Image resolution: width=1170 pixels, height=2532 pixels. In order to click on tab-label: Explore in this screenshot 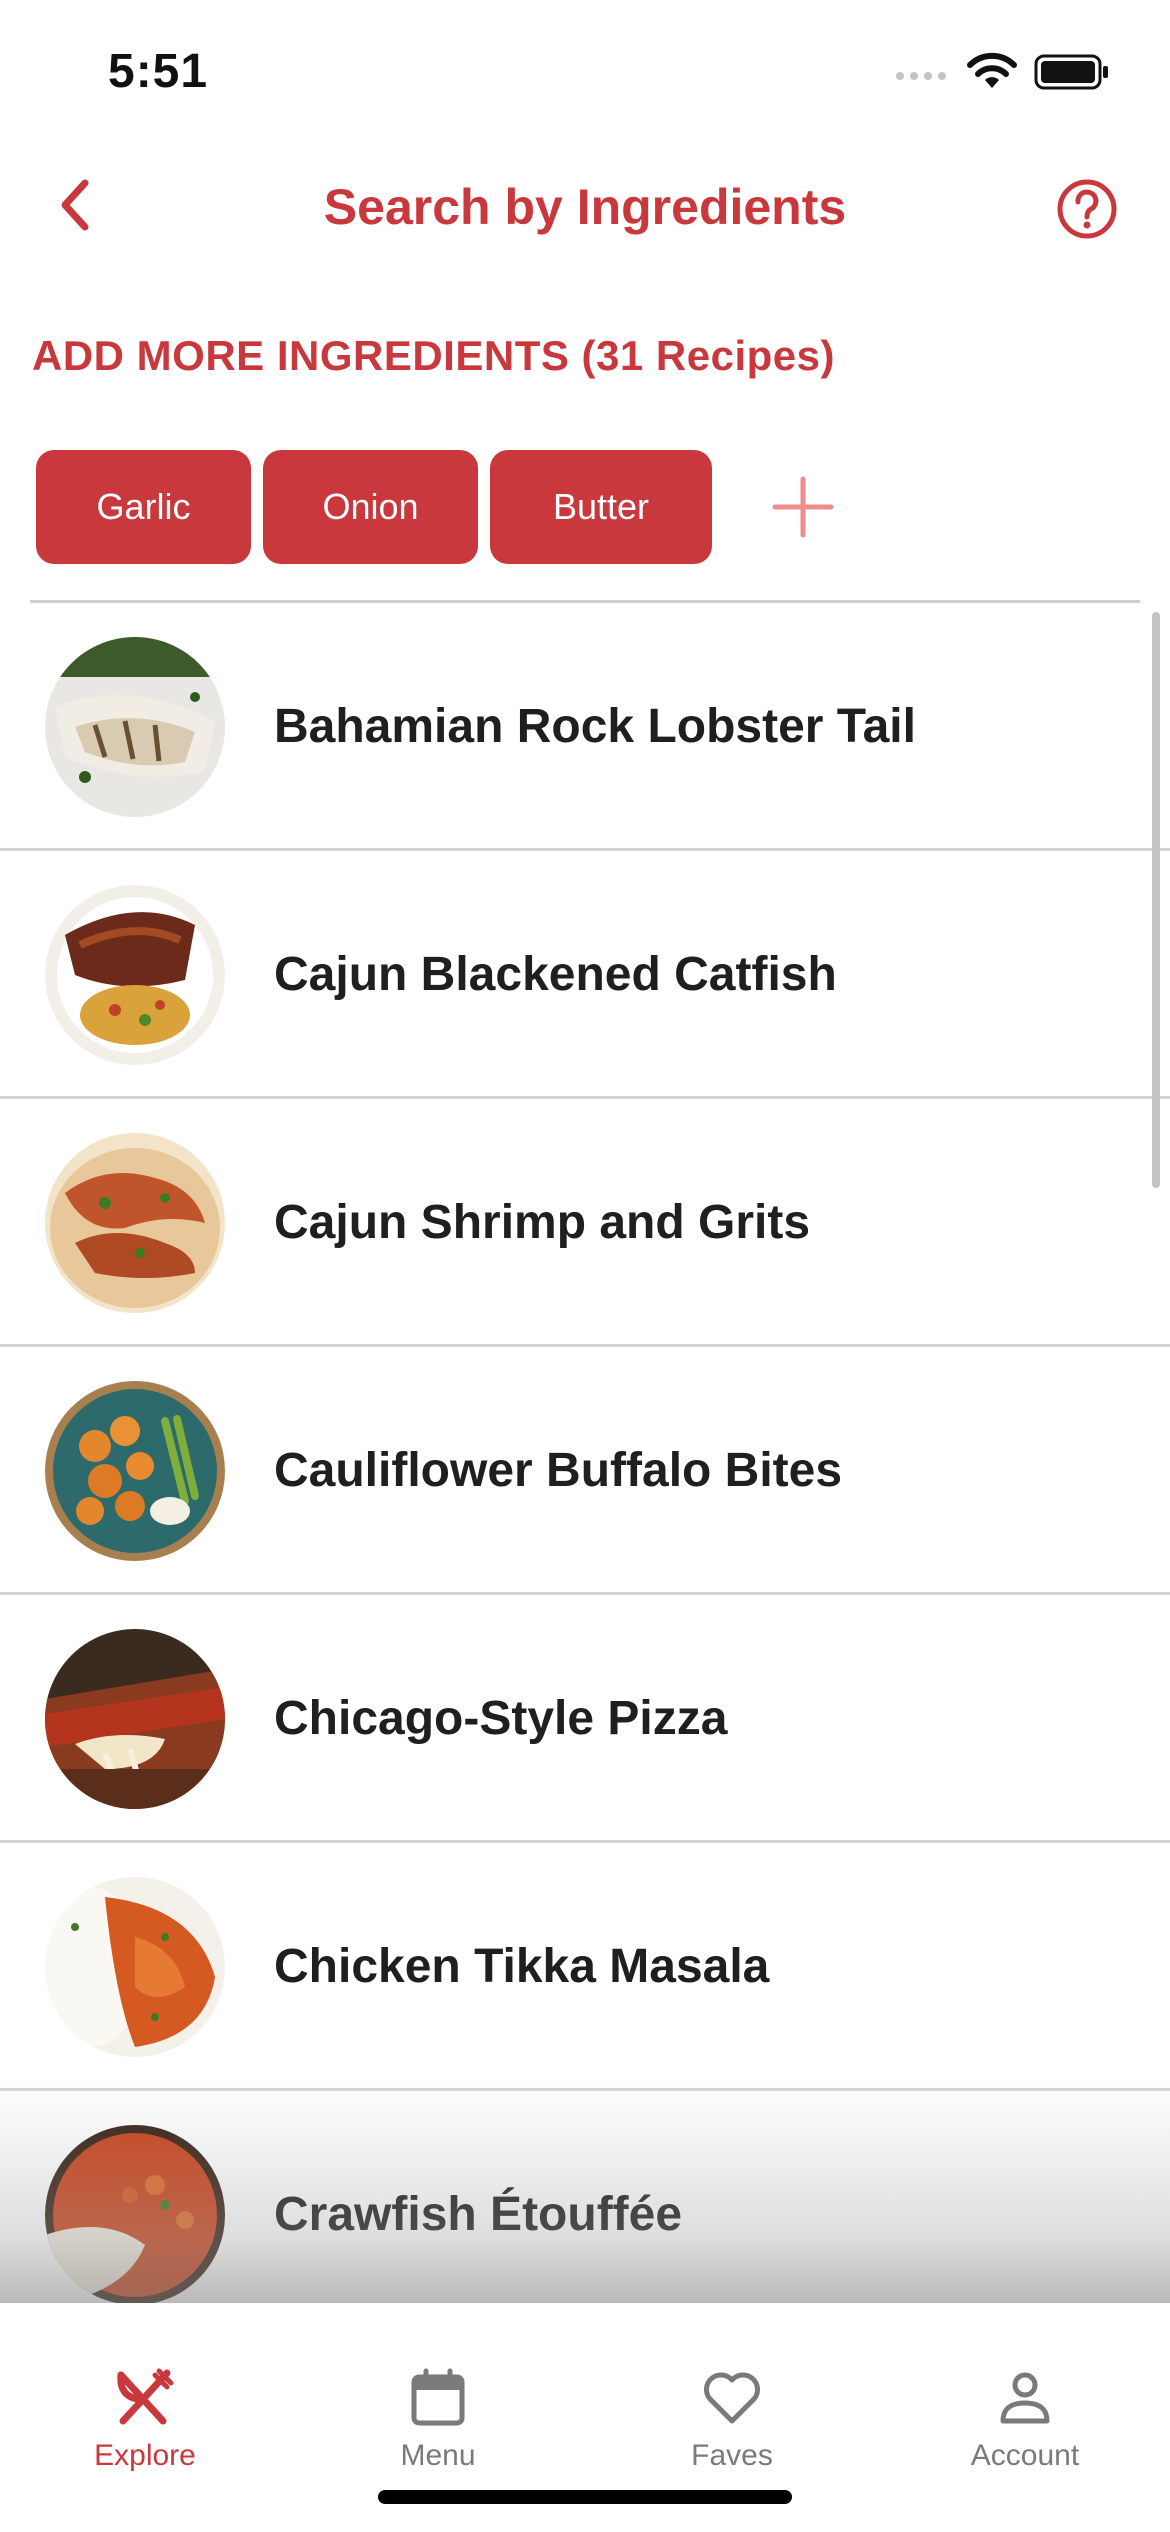, I will do `click(145, 2455)`.